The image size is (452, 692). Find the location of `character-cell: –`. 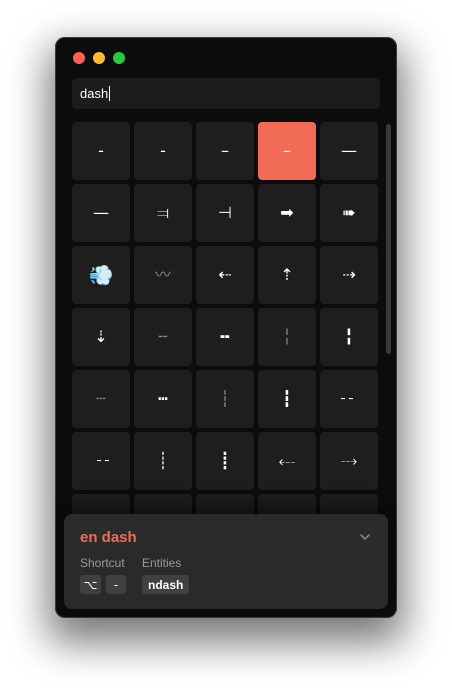

character-cell: – is located at coordinates (225, 151).